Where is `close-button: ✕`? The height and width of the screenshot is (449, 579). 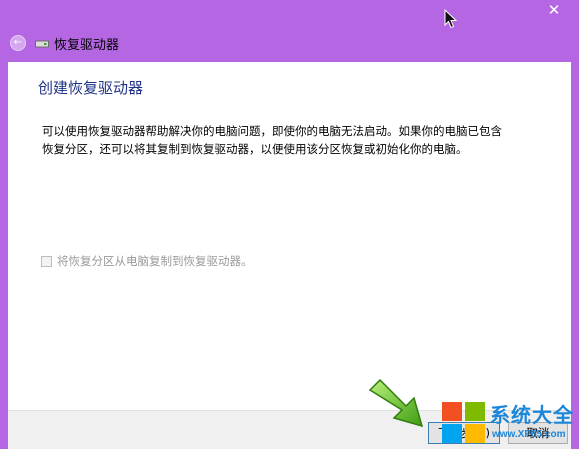
close-button: ✕ is located at coordinates (554, 10).